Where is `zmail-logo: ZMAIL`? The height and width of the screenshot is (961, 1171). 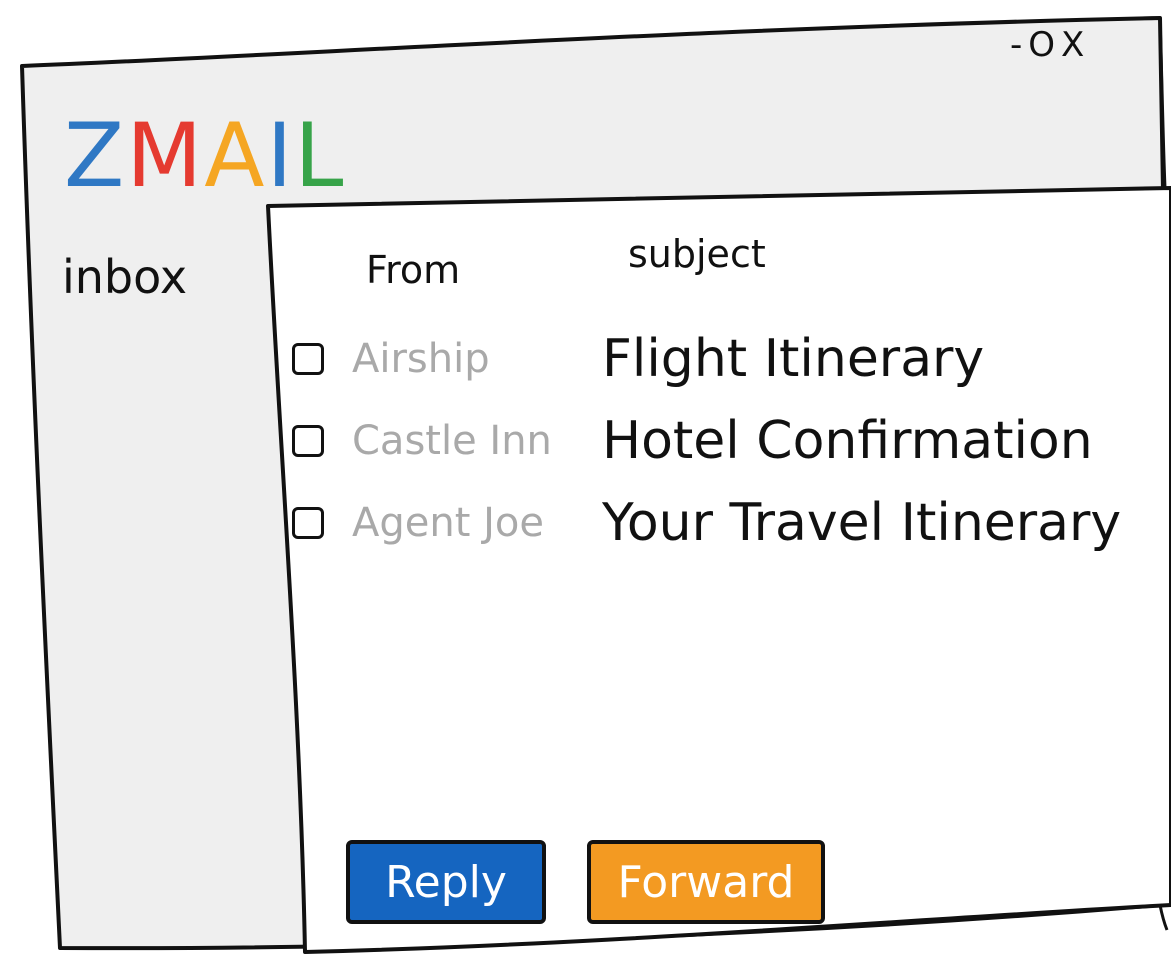
zmail-logo: ZMAIL is located at coordinates (204, 156).